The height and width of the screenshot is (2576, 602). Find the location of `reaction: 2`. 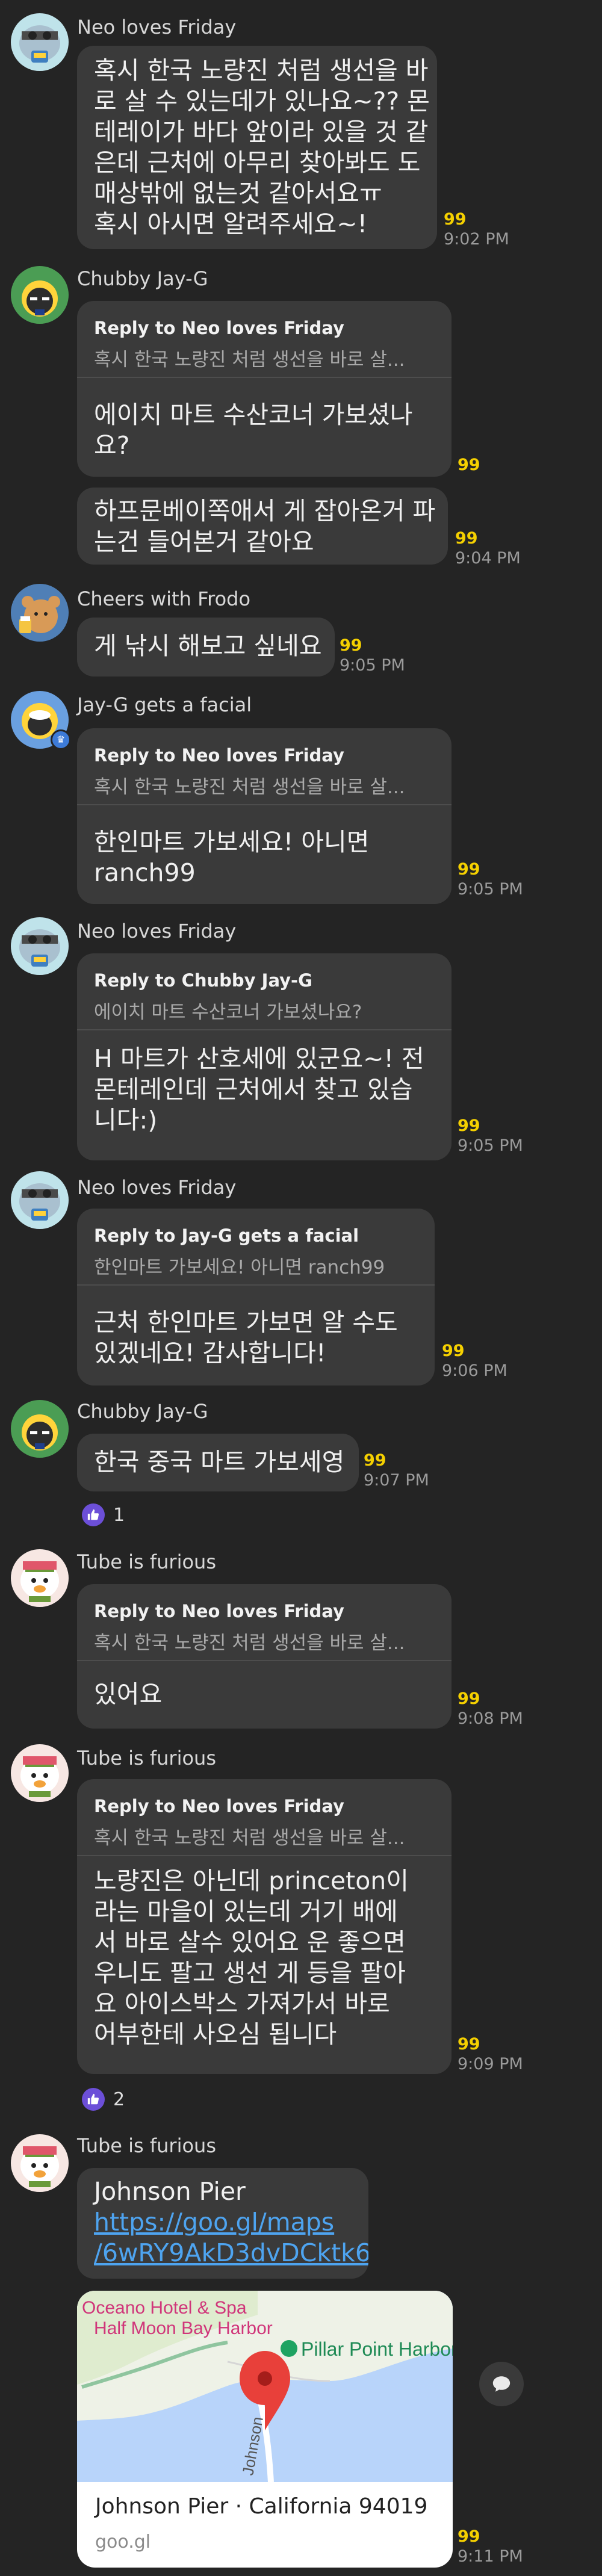

reaction: 2 is located at coordinates (103, 2099).